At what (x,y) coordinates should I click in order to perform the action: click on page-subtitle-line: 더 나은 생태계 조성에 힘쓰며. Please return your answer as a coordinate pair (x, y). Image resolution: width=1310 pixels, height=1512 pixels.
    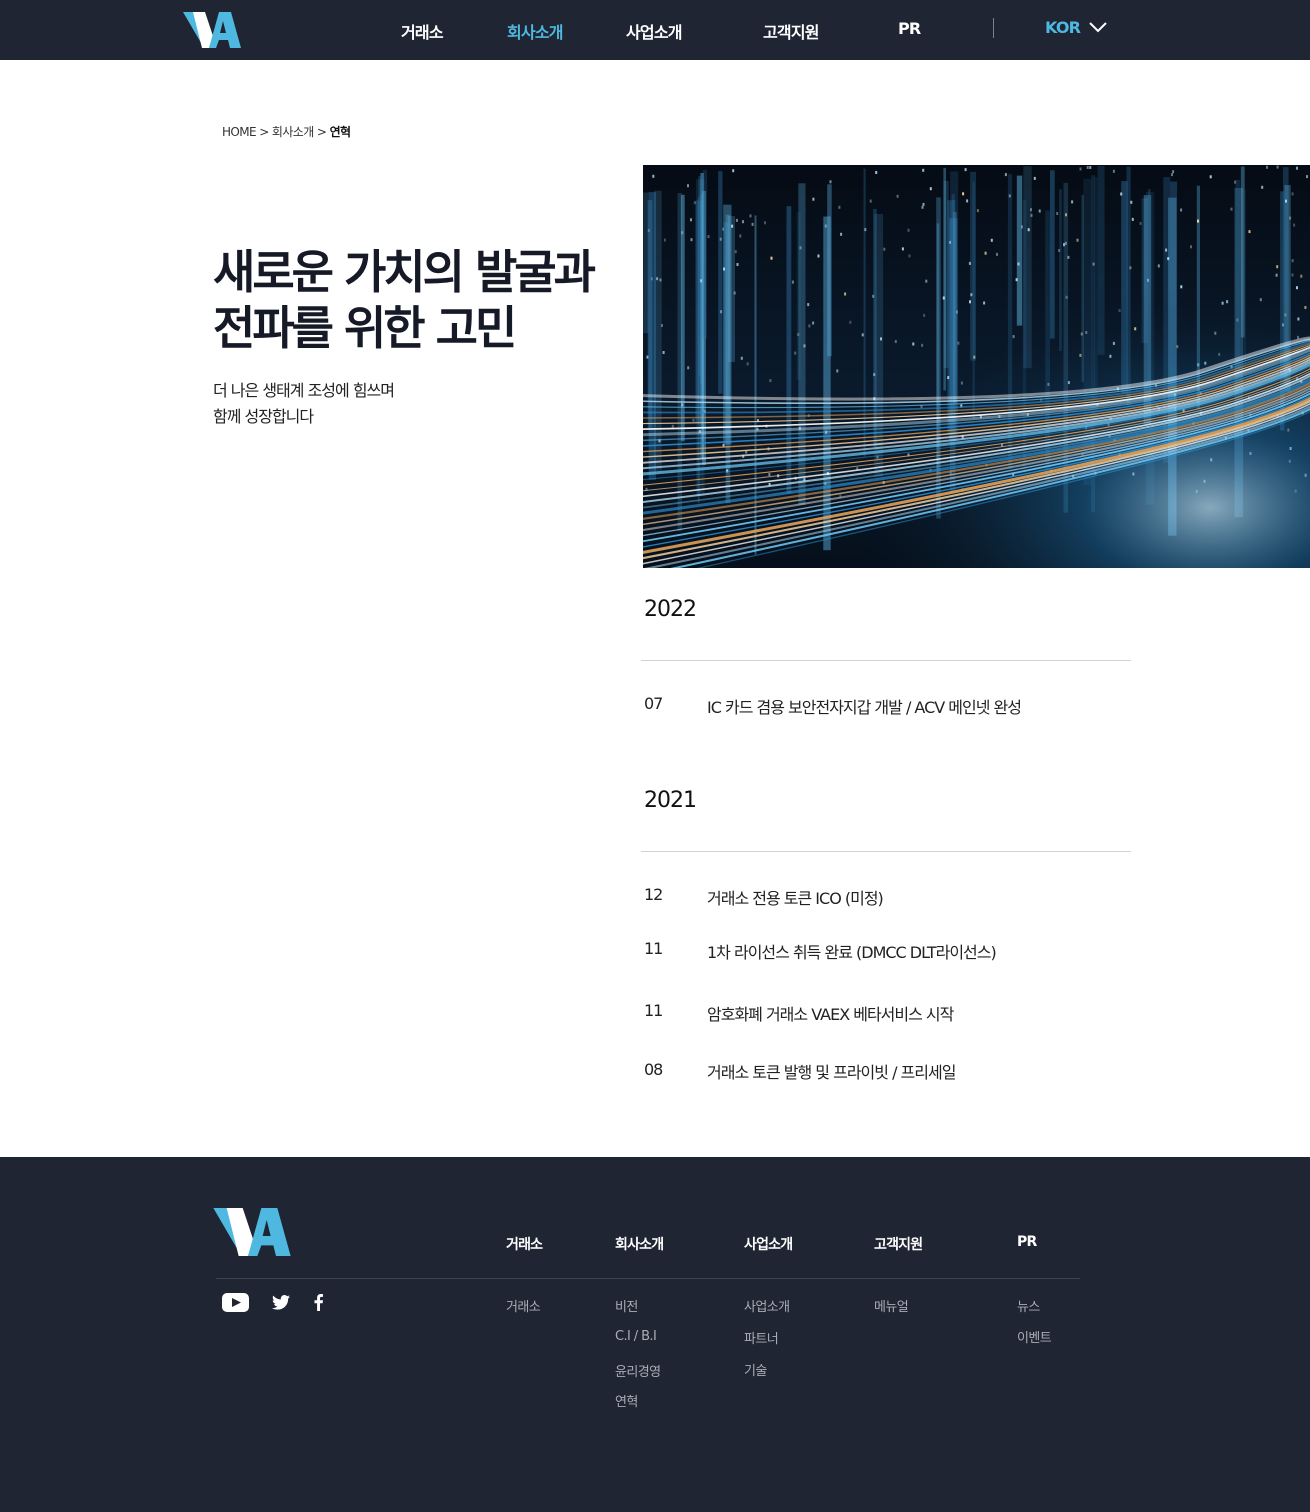
    Looking at the image, I should click on (304, 390).